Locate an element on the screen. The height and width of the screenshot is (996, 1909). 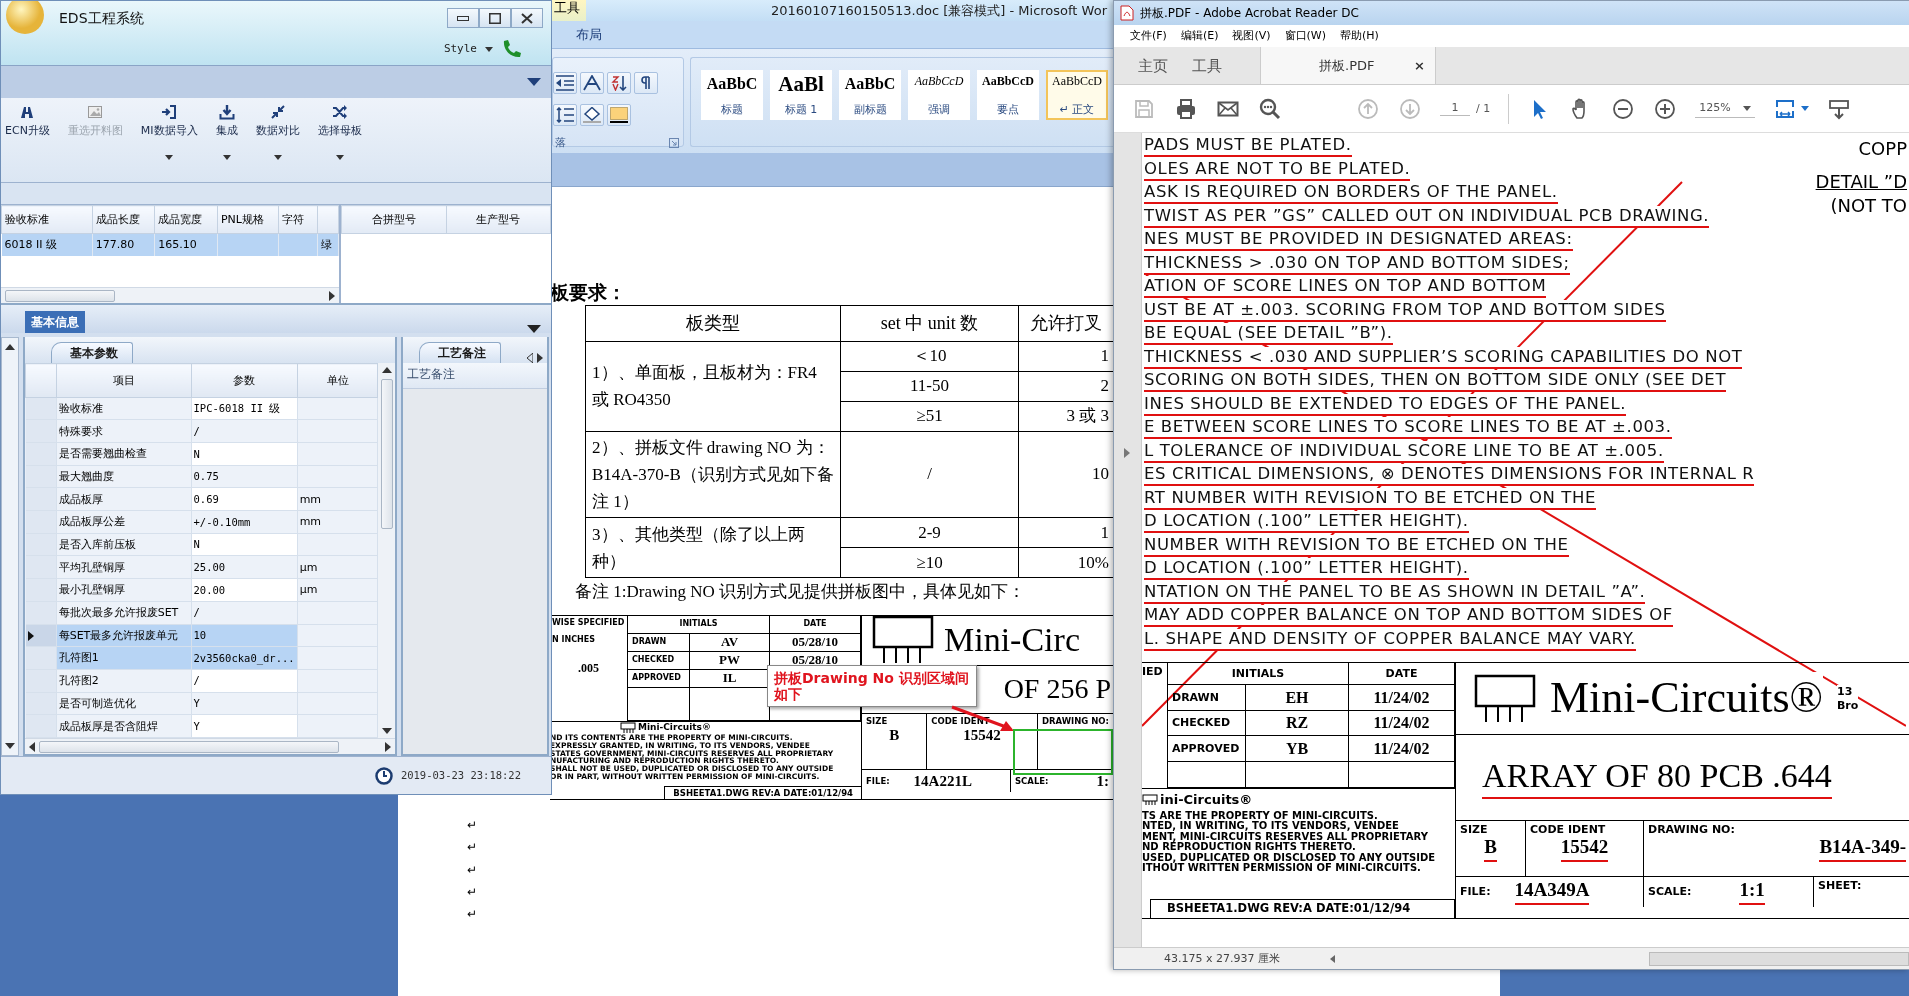
tab: 工具 is located at coordinates (1207, 65).